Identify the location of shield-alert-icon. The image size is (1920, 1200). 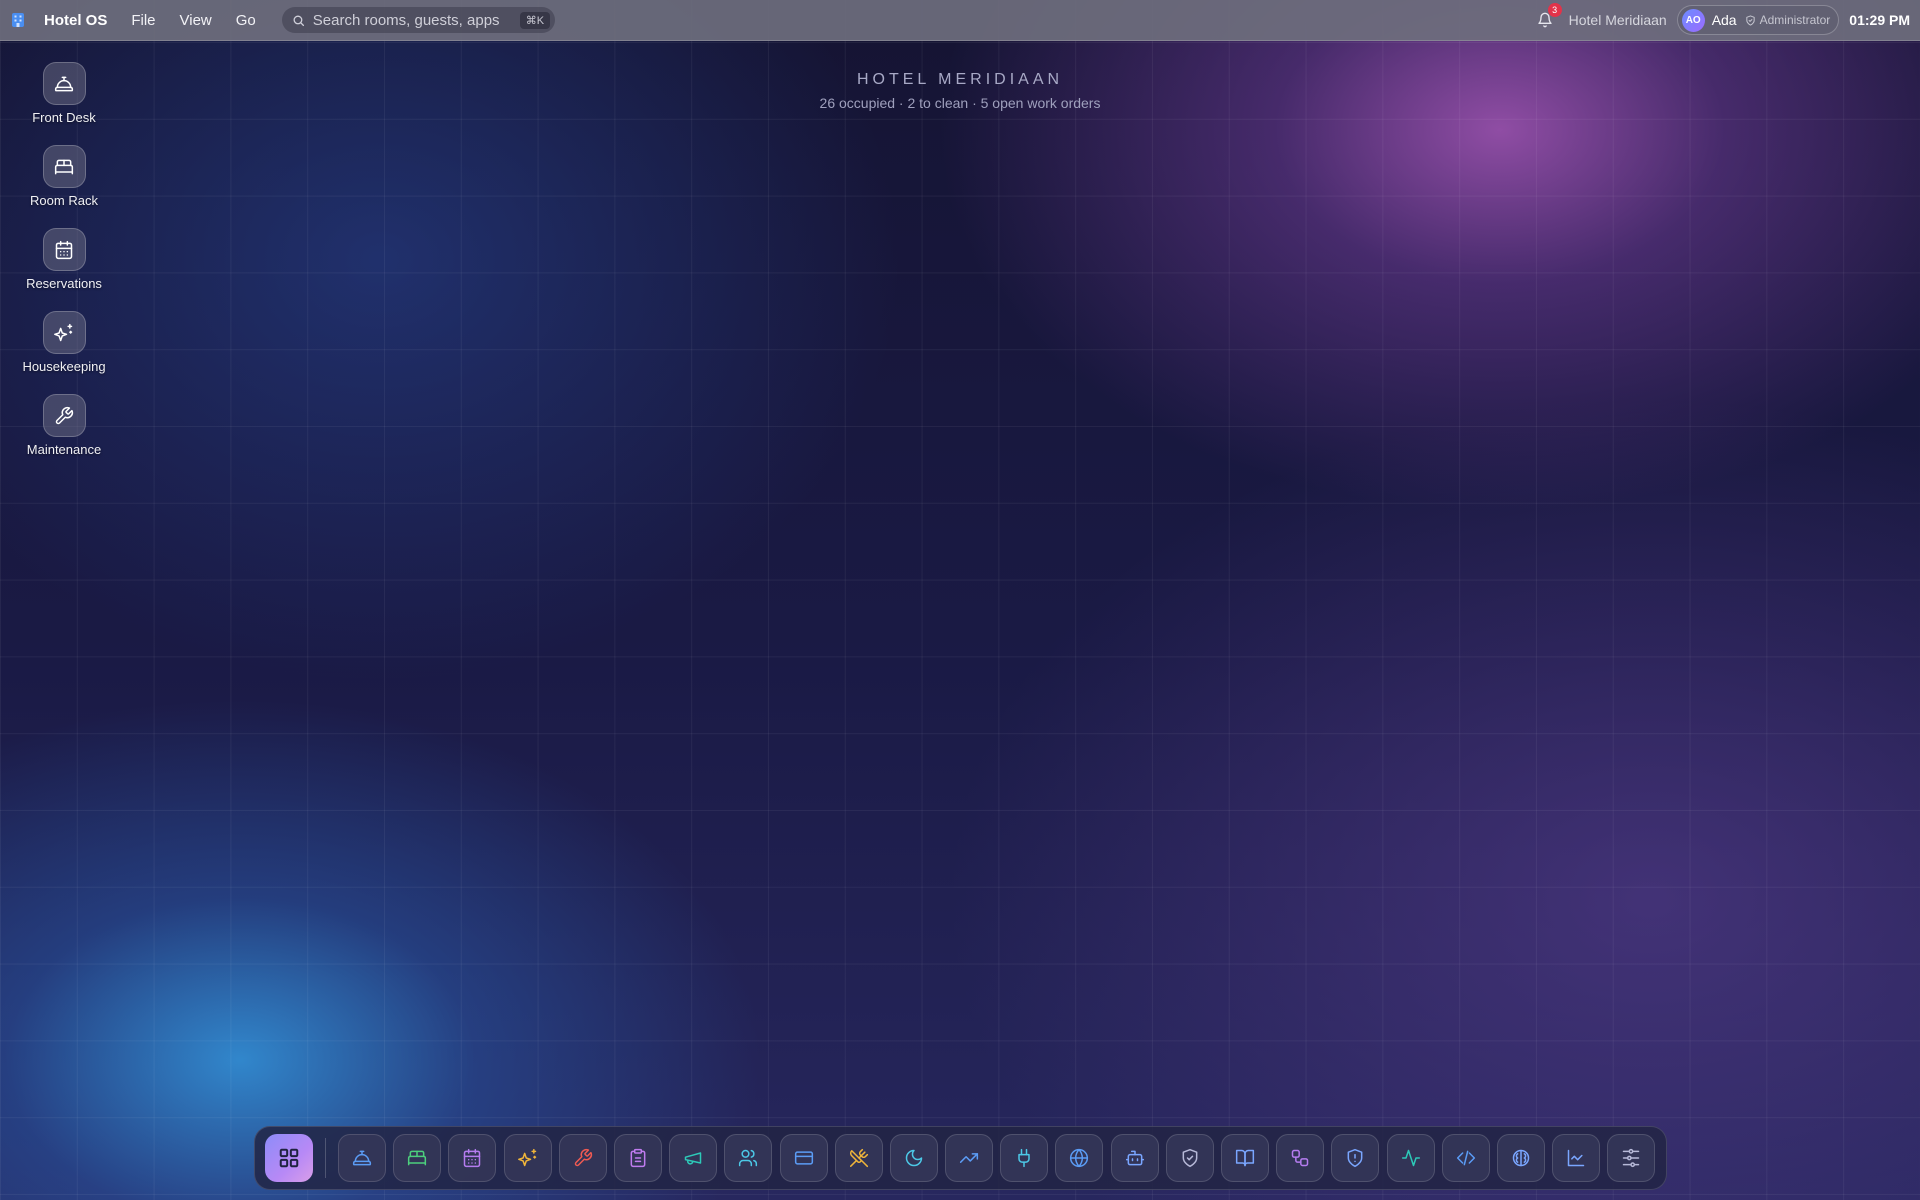
(1355, 1158).